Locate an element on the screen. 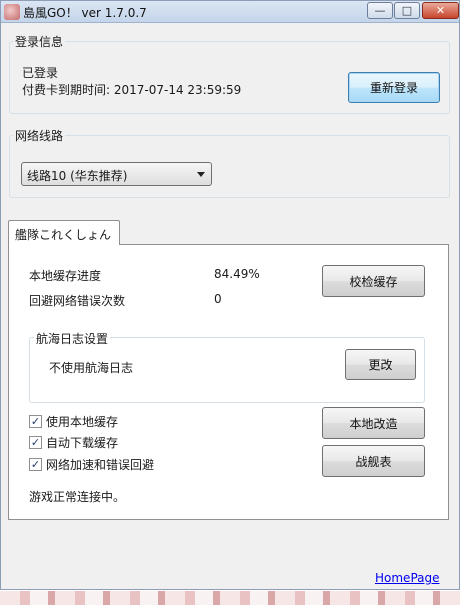 The height and width of the screenshot is (605, 460). verify-cache-button-label: 校检缓存 is located at coordinates (373, 281).